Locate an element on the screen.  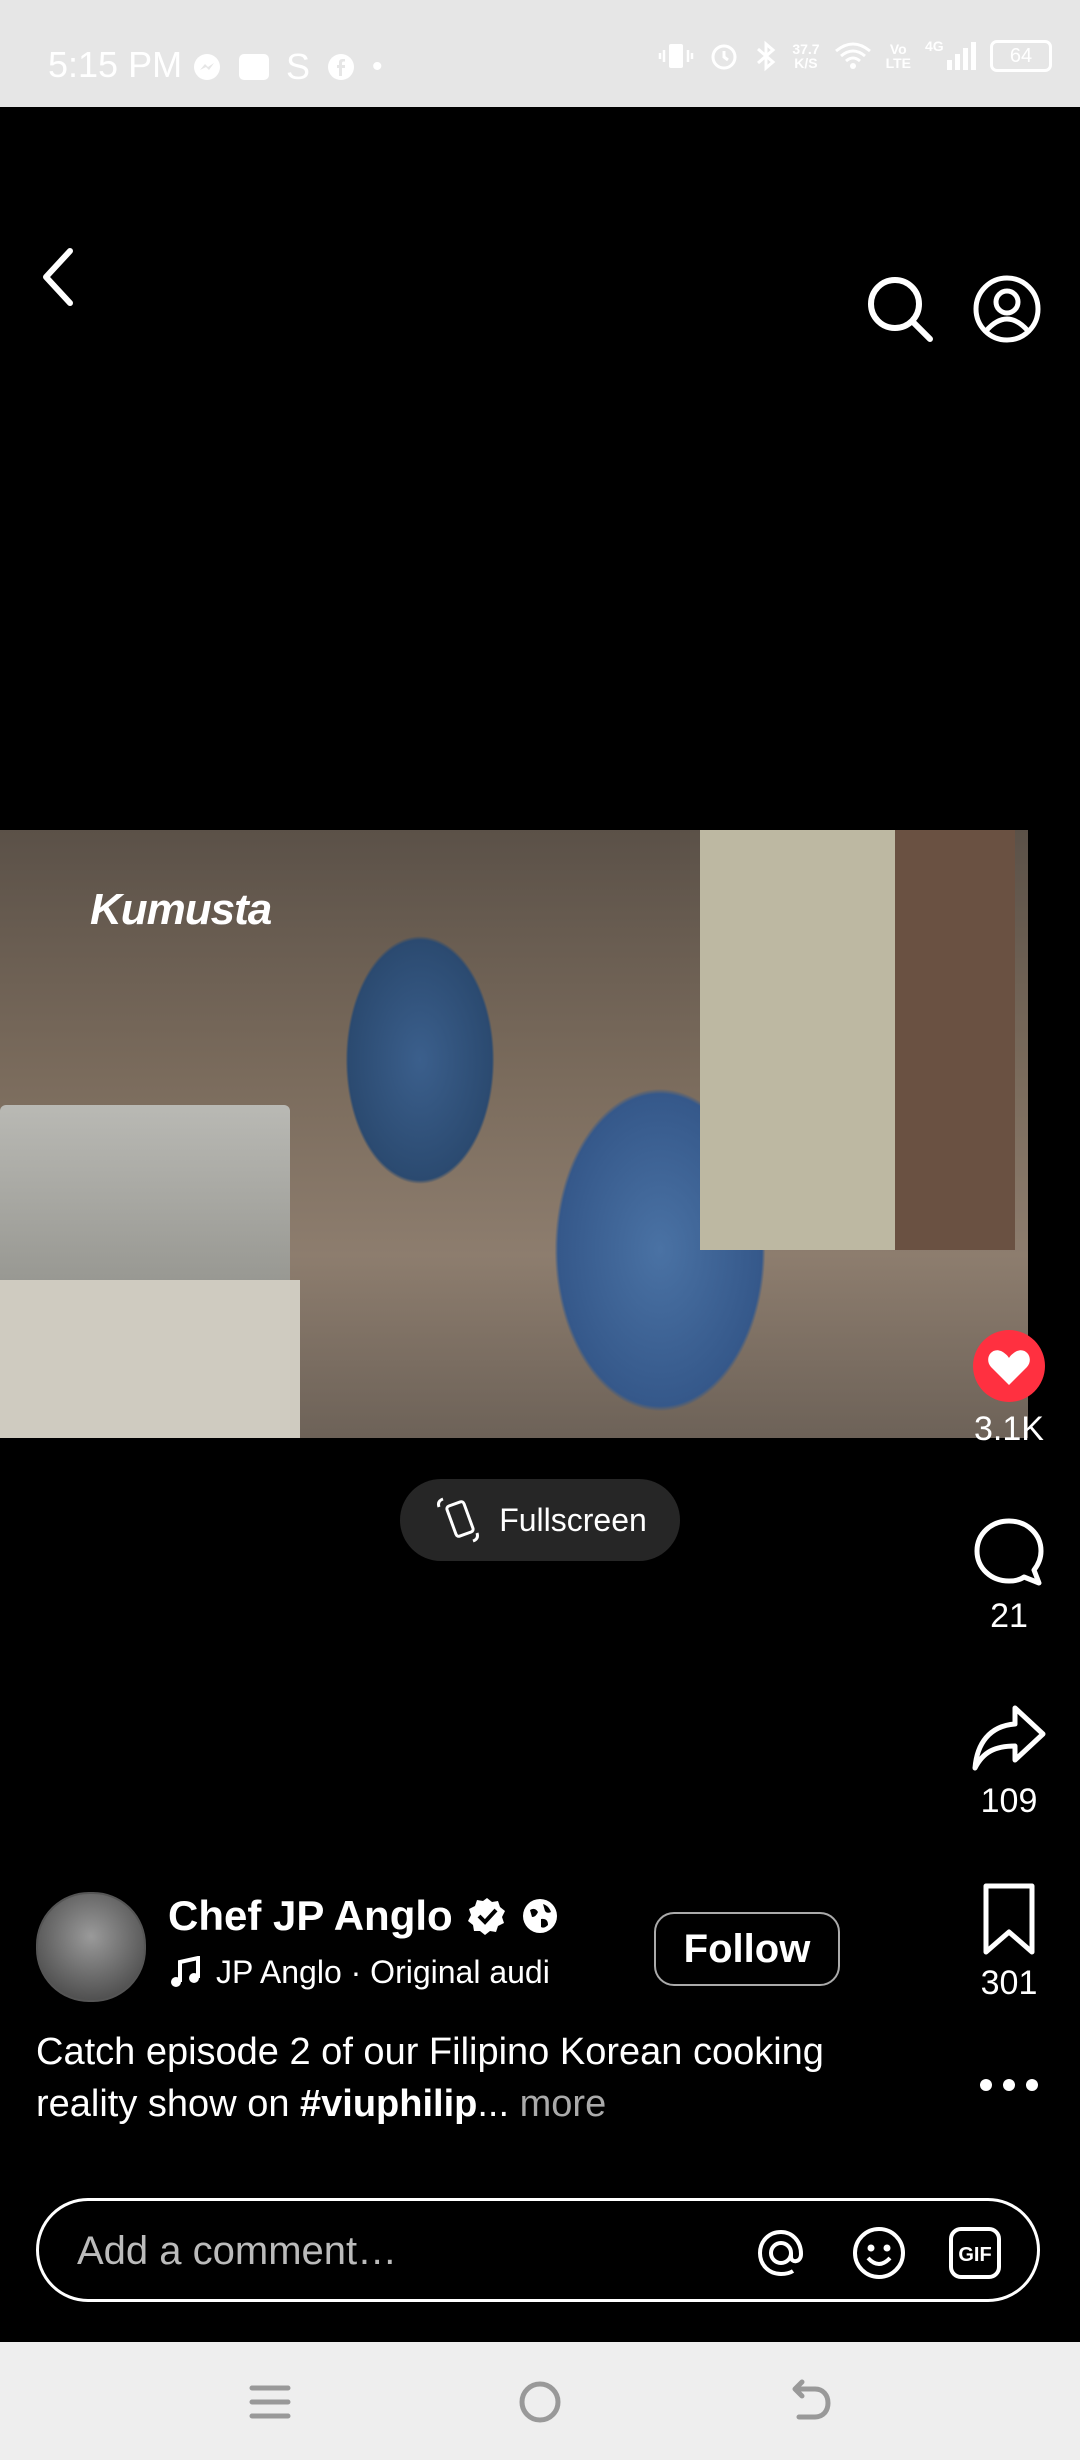
comment-action: 21 is located at coordinates (1009, 1575).